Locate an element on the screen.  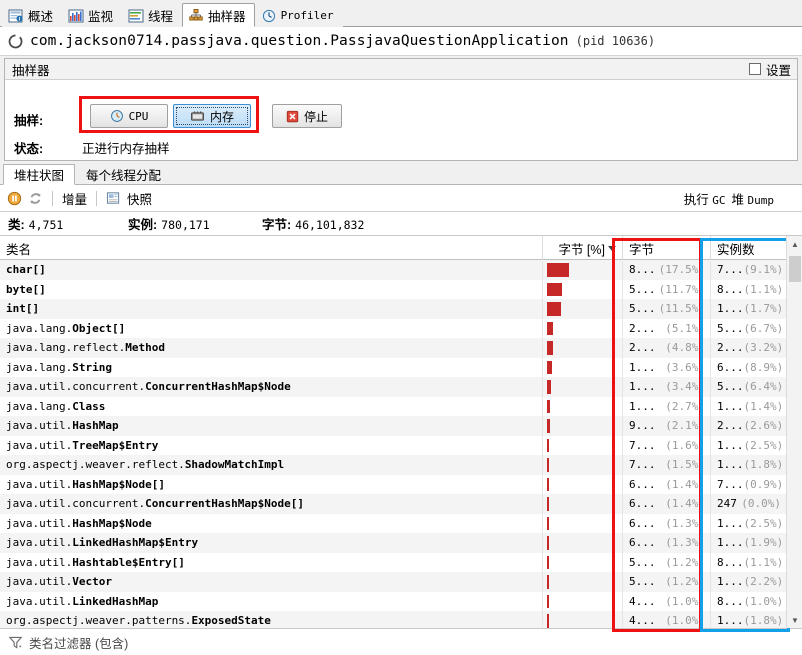
table-row: java.lang.String 1... (3.6%) 6... (8.9%) is located at coordinates (401, 367).